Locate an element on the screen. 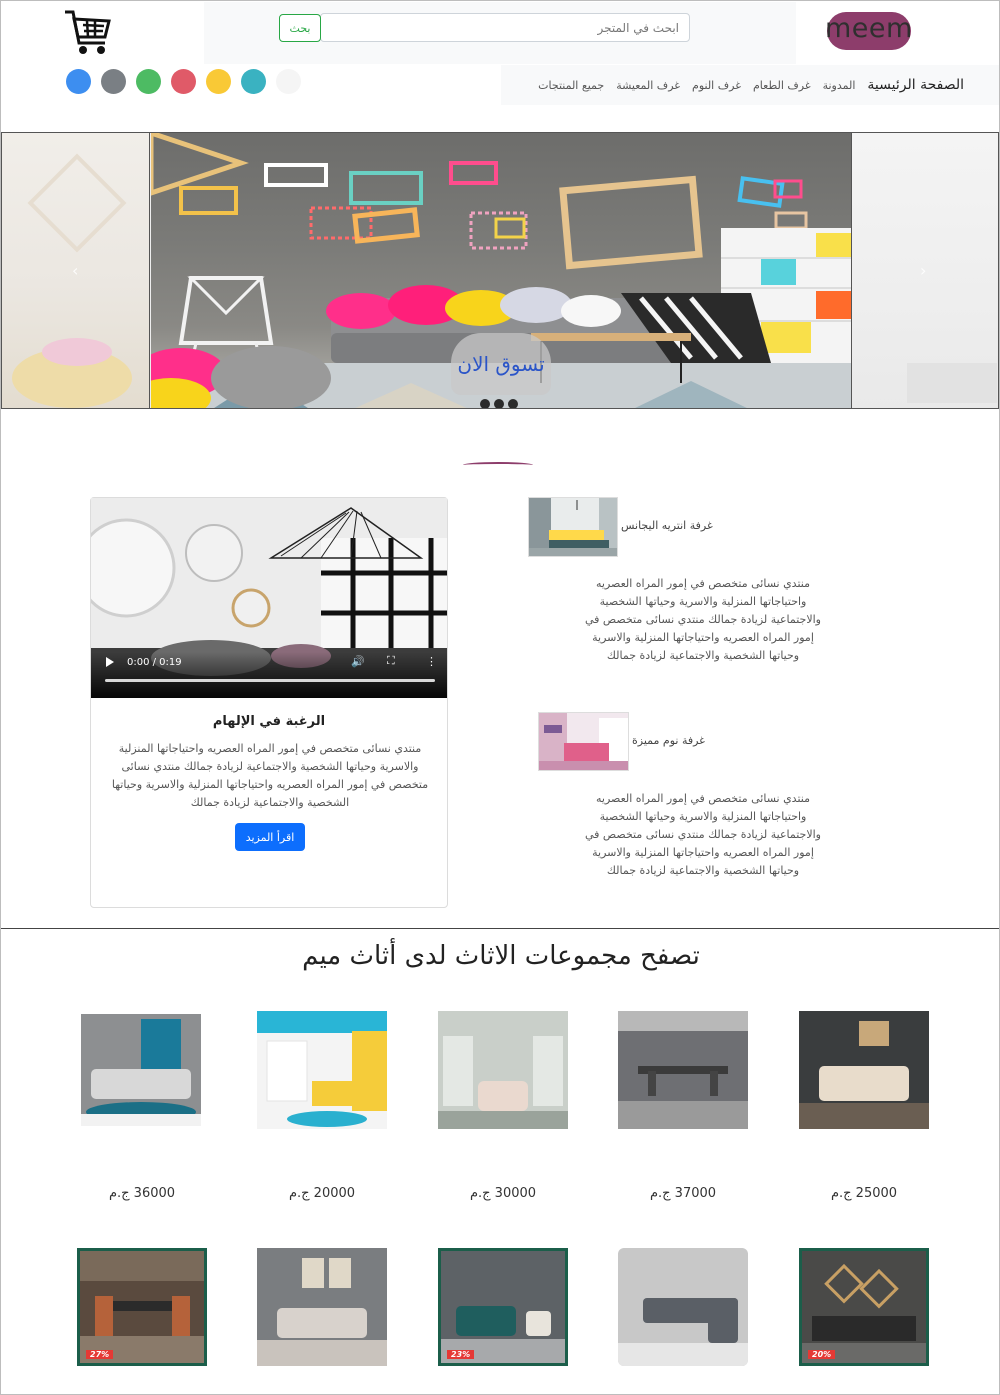 This screenshot has width=1000, height=1395. product-price-2: 20000 ج.م is located at coordinates (322, 1193).